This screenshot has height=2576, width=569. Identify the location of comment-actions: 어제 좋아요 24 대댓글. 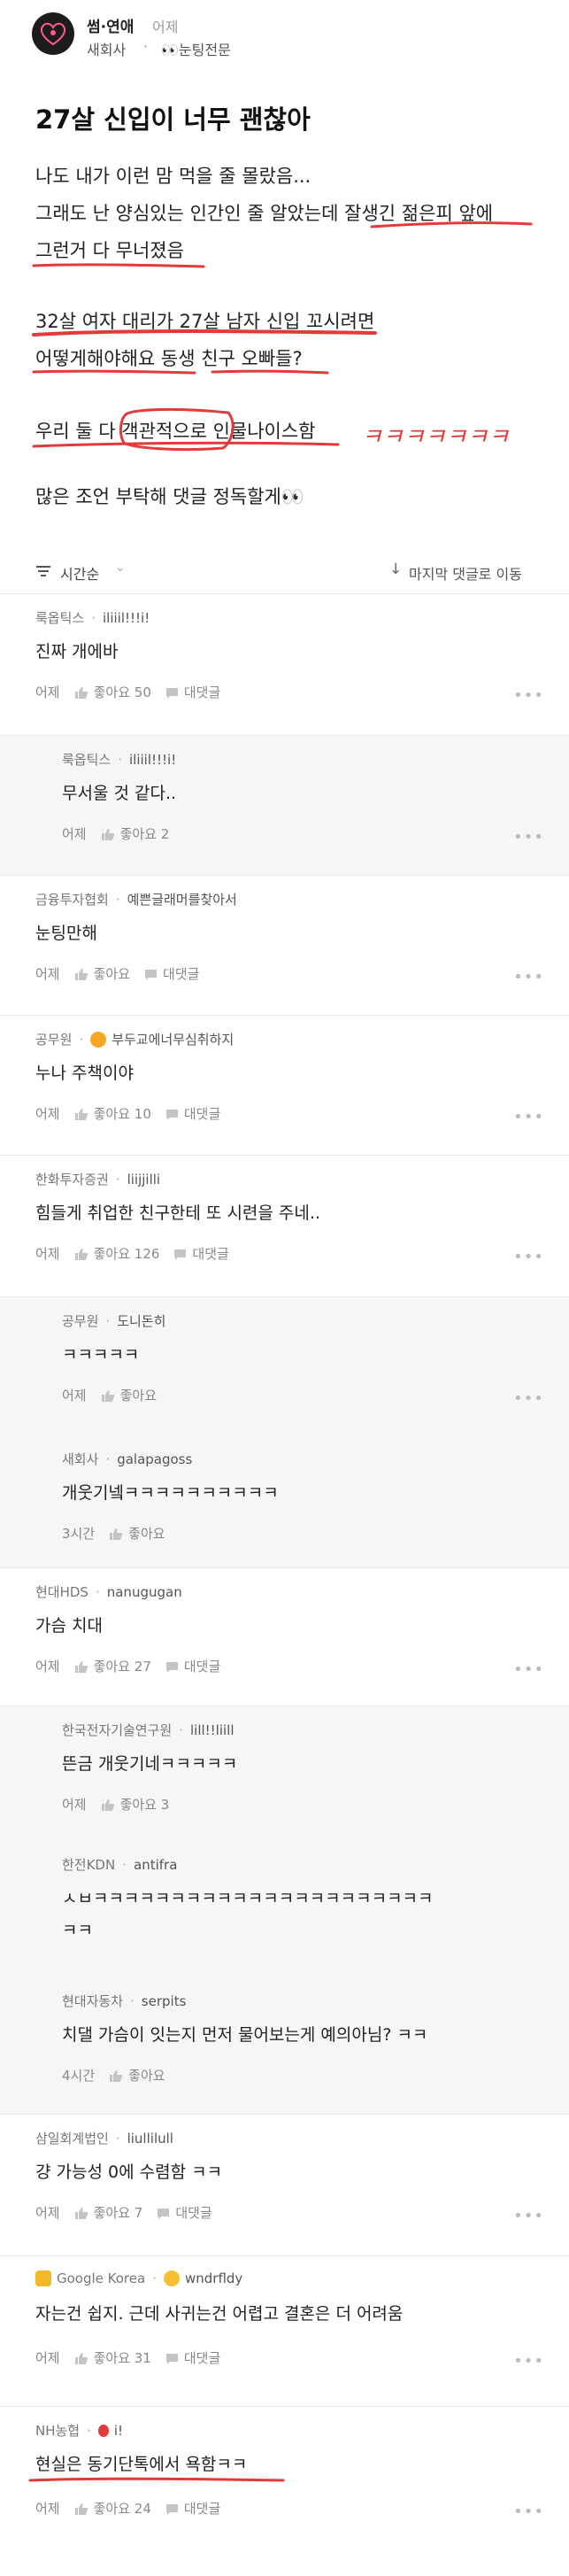
(127, 2508).